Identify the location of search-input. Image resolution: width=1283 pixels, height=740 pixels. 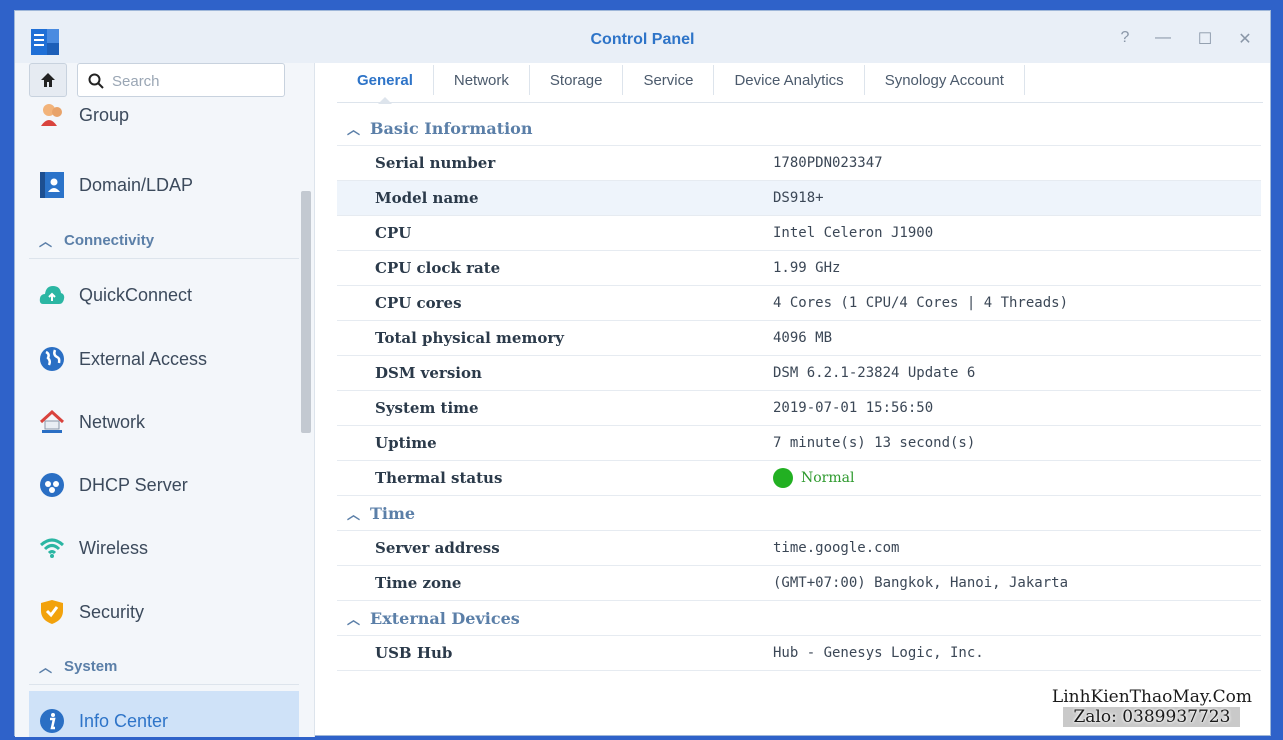
(195, 81).